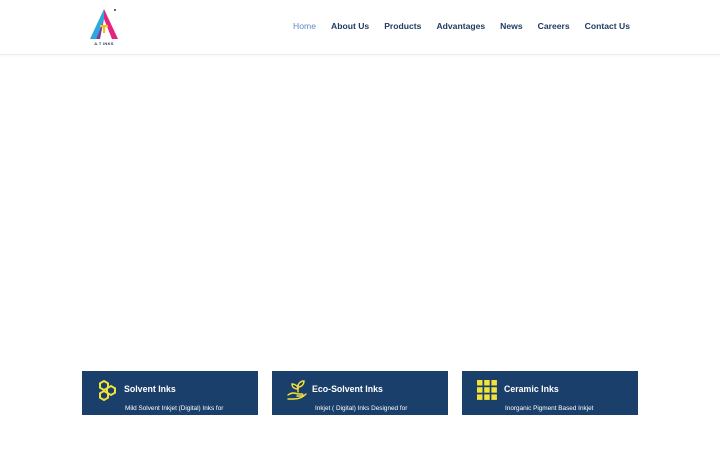 Image resolution: width=720 pixels, height=450 pixels. I want to click on grid-icon, so click(487, 390).